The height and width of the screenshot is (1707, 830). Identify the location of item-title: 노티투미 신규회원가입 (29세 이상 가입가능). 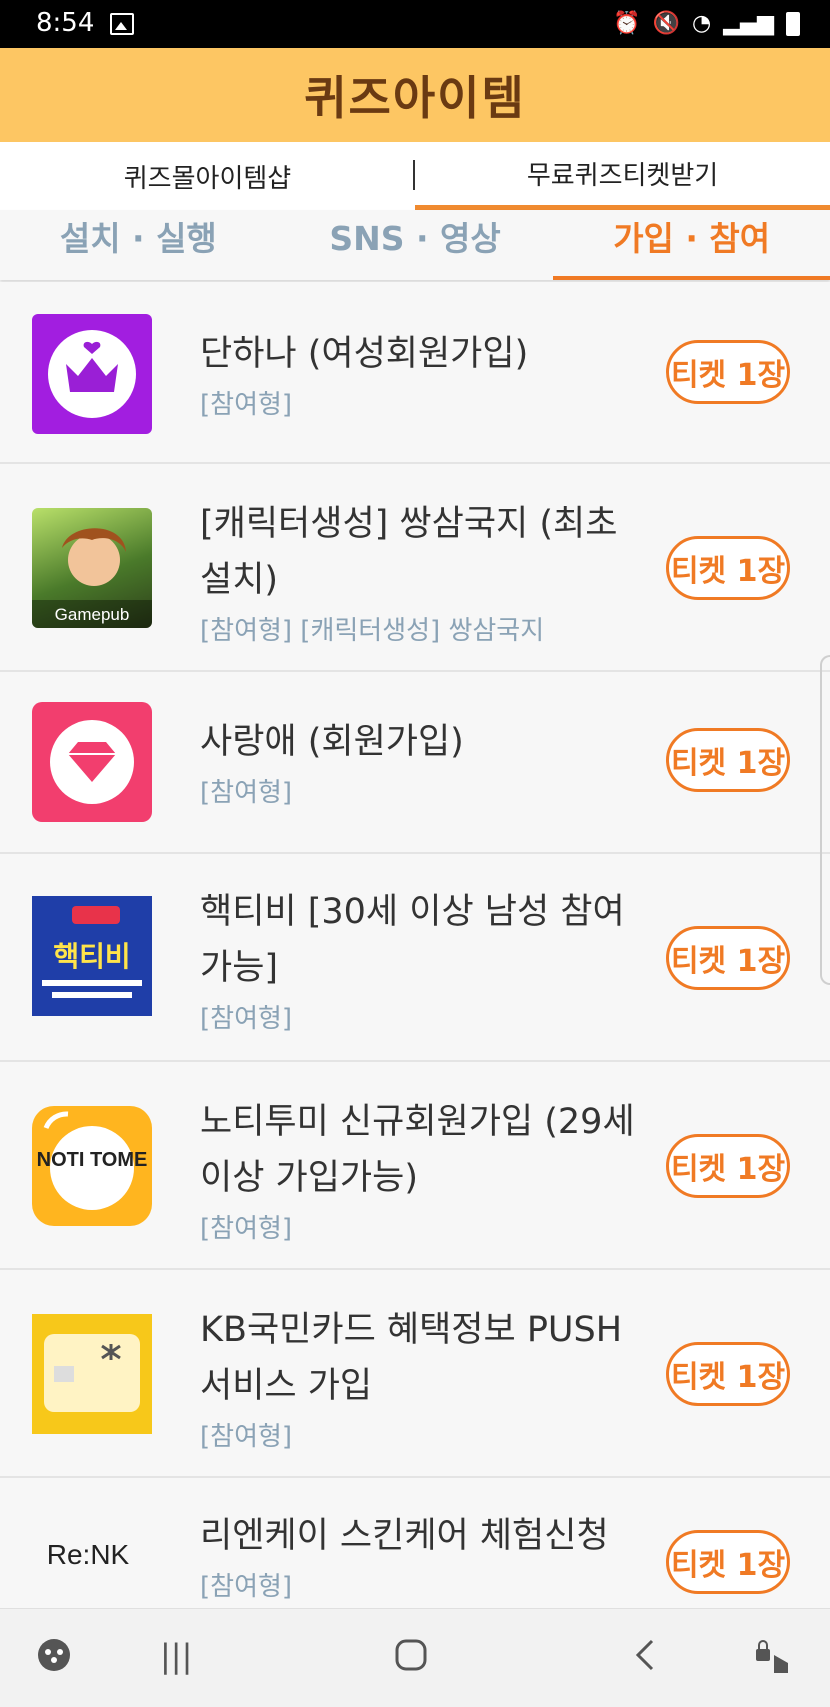
(417, 1150).